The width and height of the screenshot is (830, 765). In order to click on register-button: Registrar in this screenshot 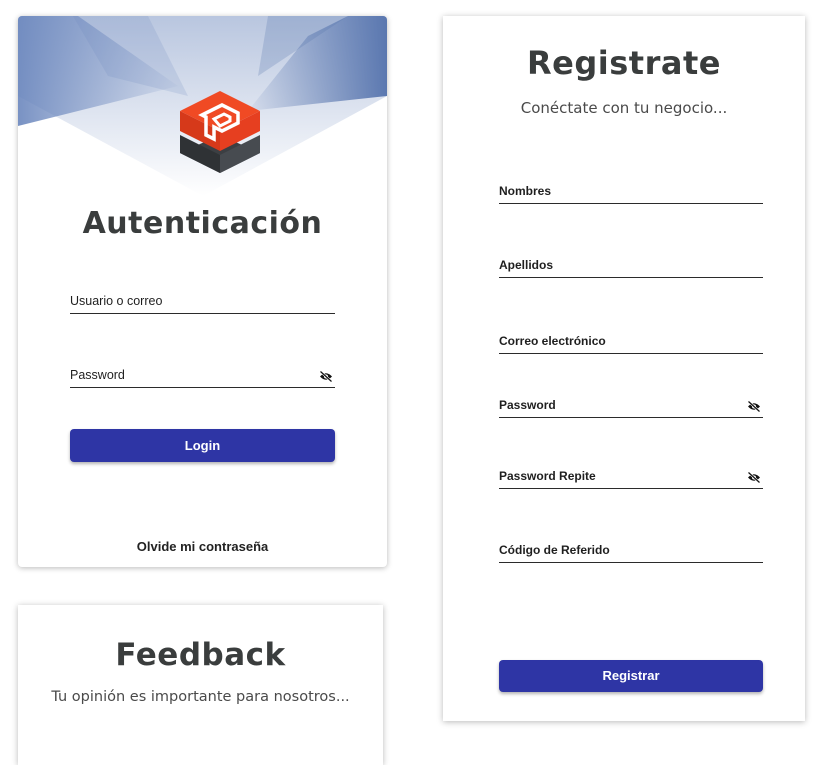, I will do `click(631, 676)`.